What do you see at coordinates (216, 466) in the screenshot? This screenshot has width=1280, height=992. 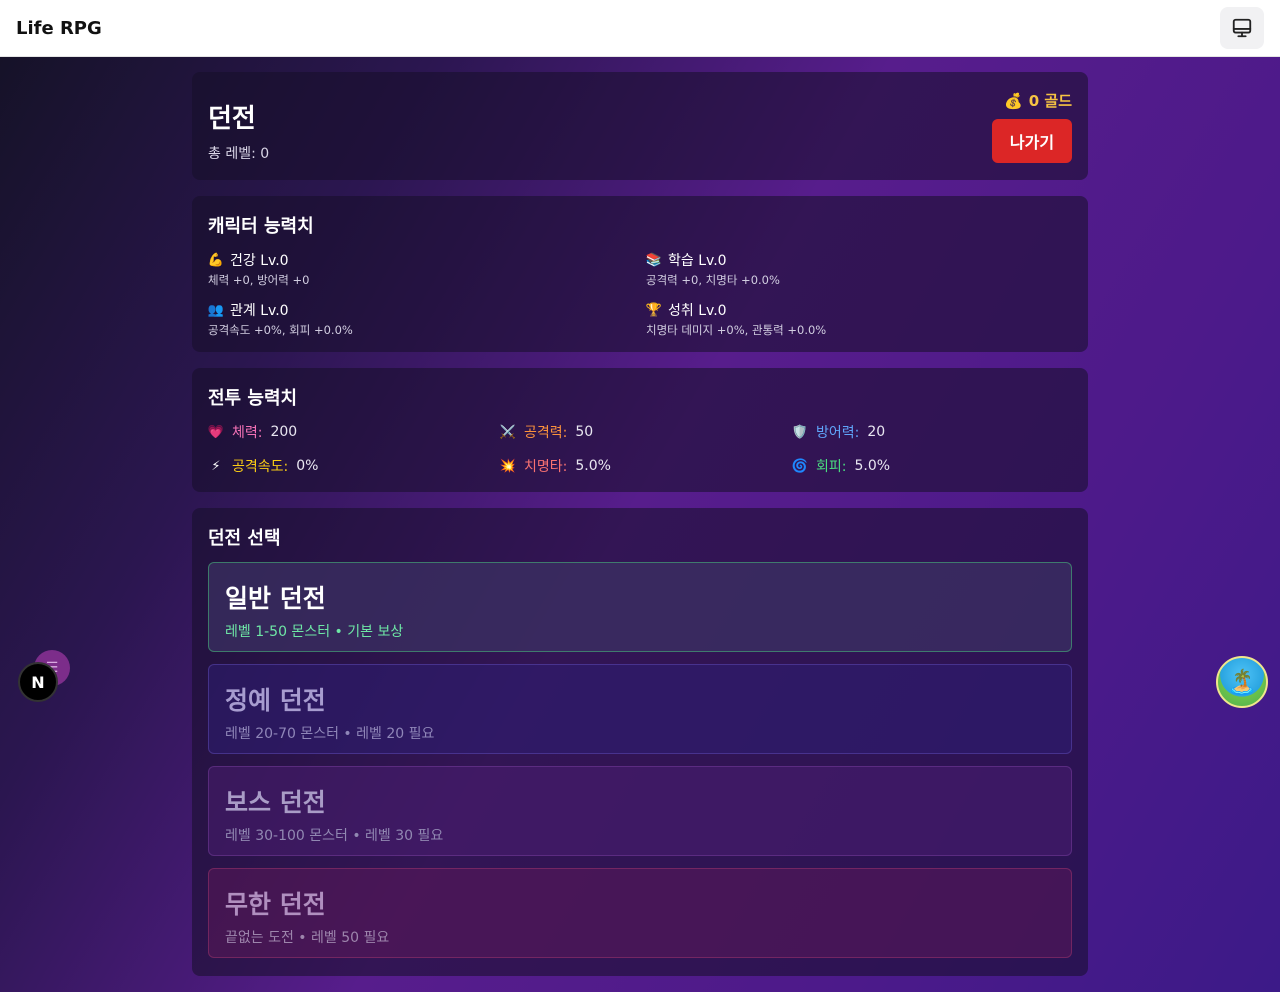 I see `lightning-icon: ⚡` at bounding box center [216, 466].